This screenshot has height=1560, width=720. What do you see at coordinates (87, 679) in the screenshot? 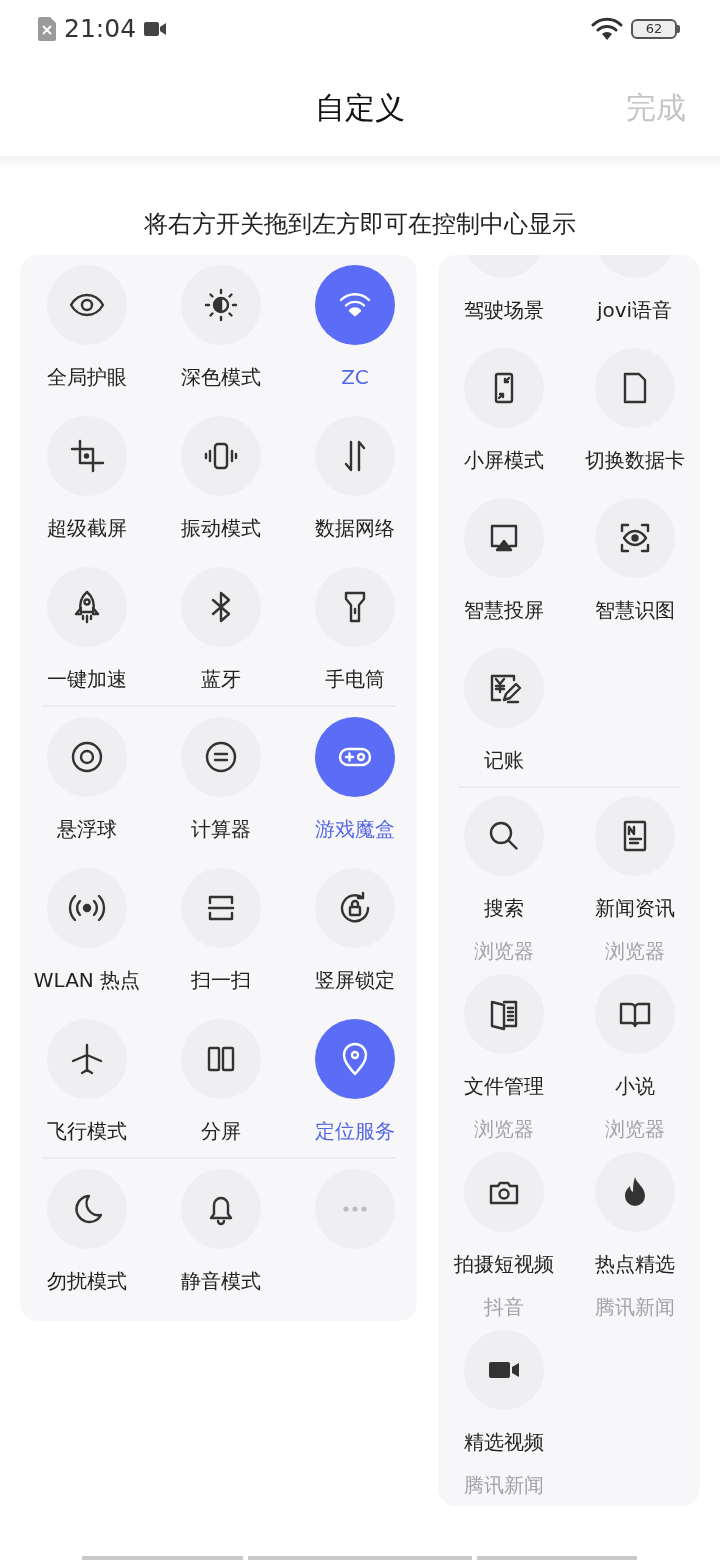
I see `tile-label: 一键加速` at bounding box center [87, 679].